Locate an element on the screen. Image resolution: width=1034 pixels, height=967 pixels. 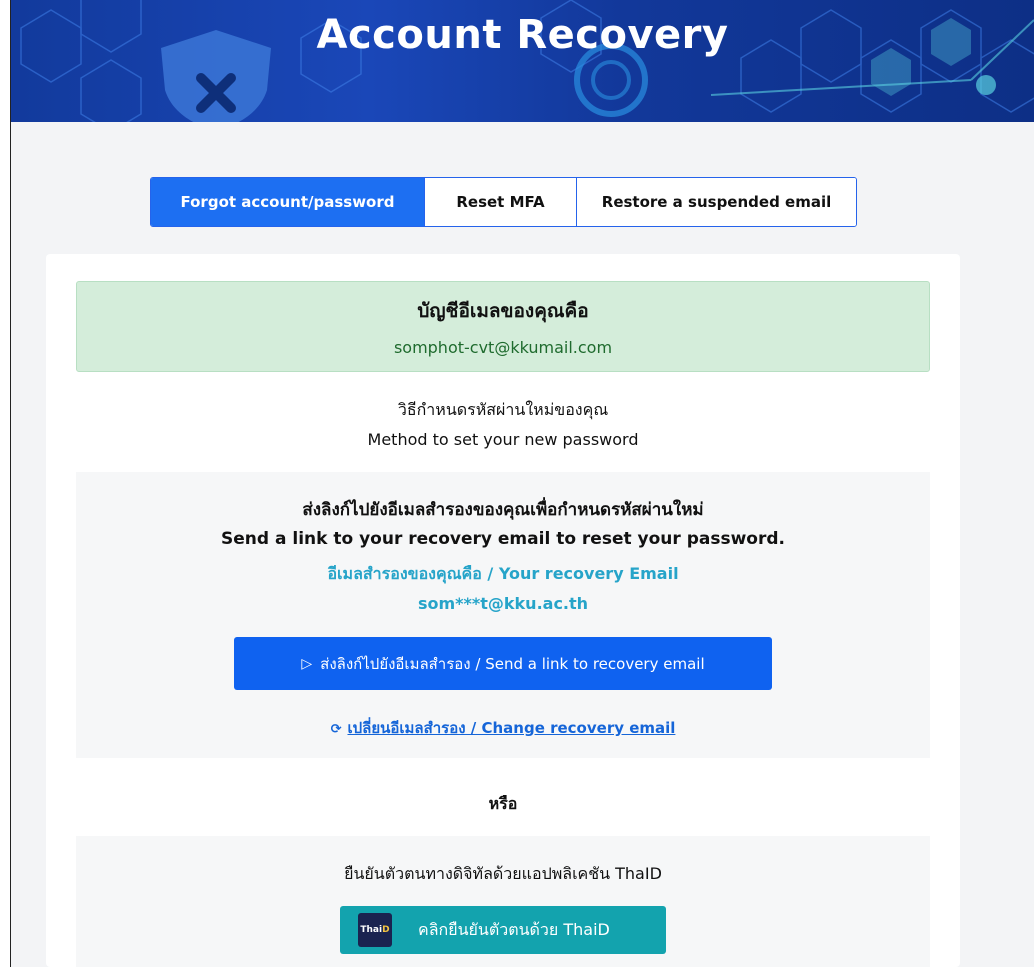
thaid-logo-icon: Thai D is located at coordinates (375, 930).